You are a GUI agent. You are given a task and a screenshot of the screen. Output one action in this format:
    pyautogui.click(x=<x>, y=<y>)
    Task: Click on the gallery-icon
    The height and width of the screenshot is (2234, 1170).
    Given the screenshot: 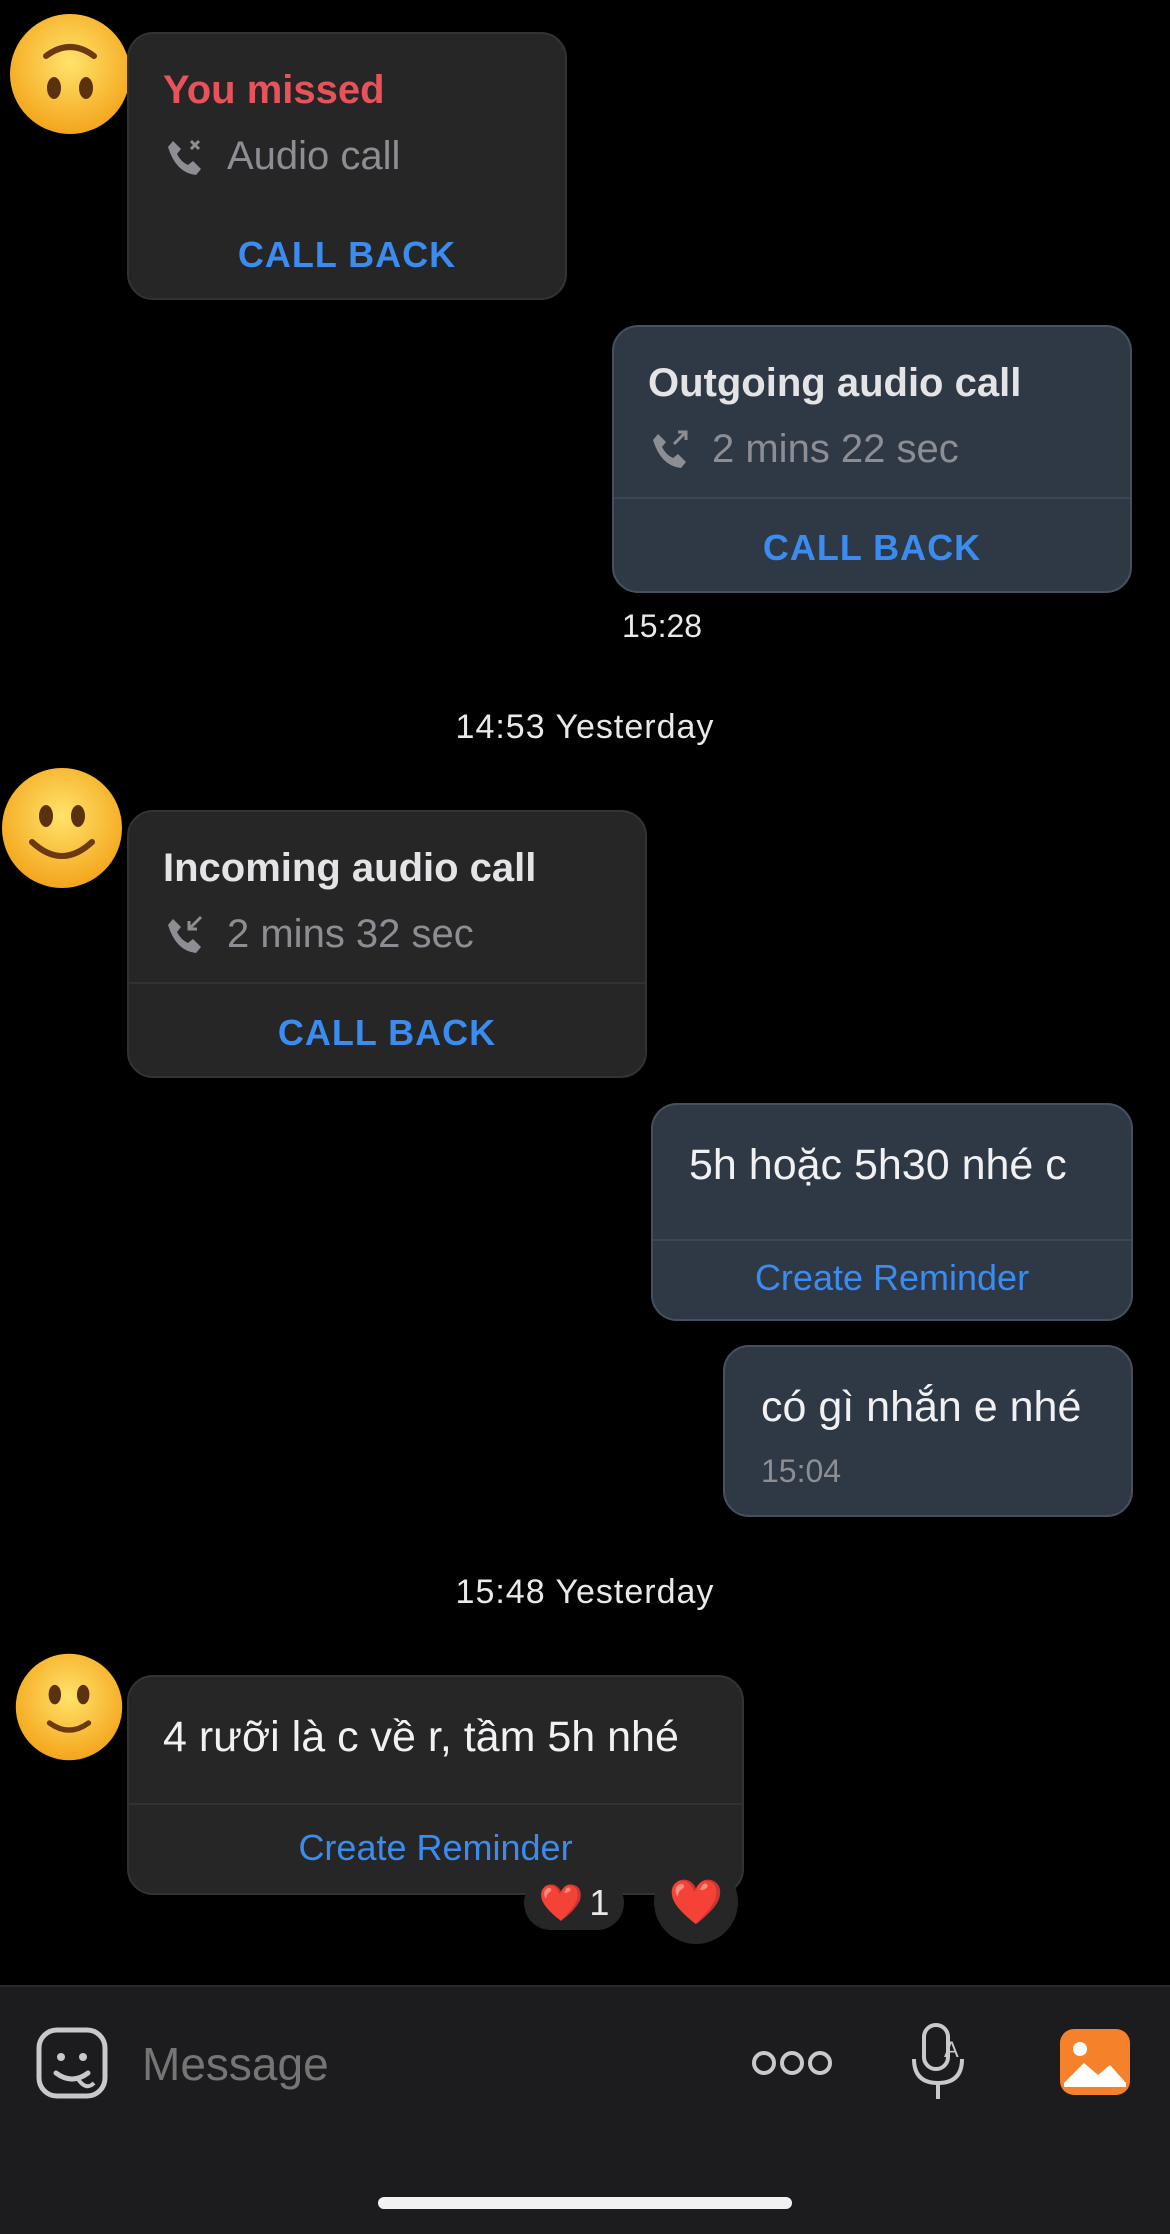 What is the action you would take?
    pyautogui.click(x=1095, y=2062)
    